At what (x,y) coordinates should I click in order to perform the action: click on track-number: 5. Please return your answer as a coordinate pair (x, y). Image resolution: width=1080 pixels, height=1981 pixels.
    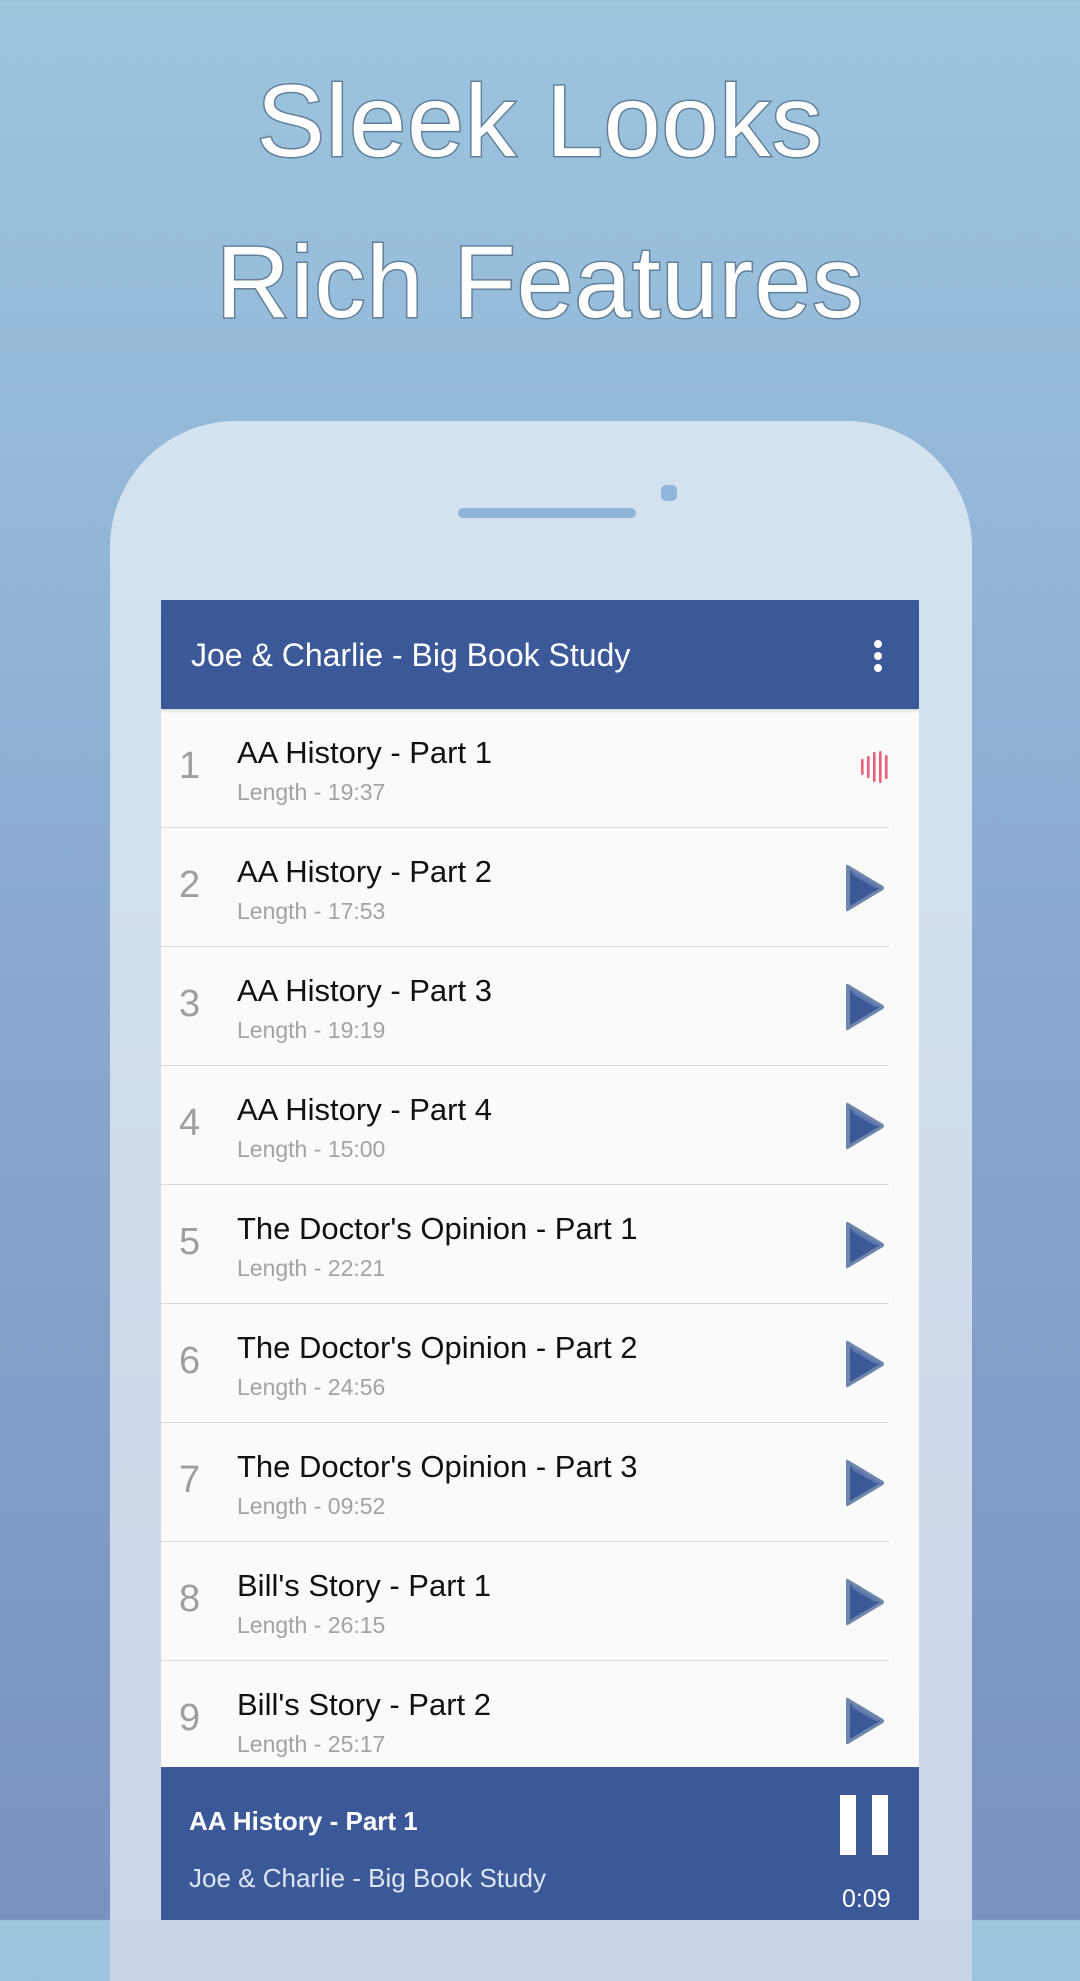
    Looking at the image, I should click on (190, 1242).